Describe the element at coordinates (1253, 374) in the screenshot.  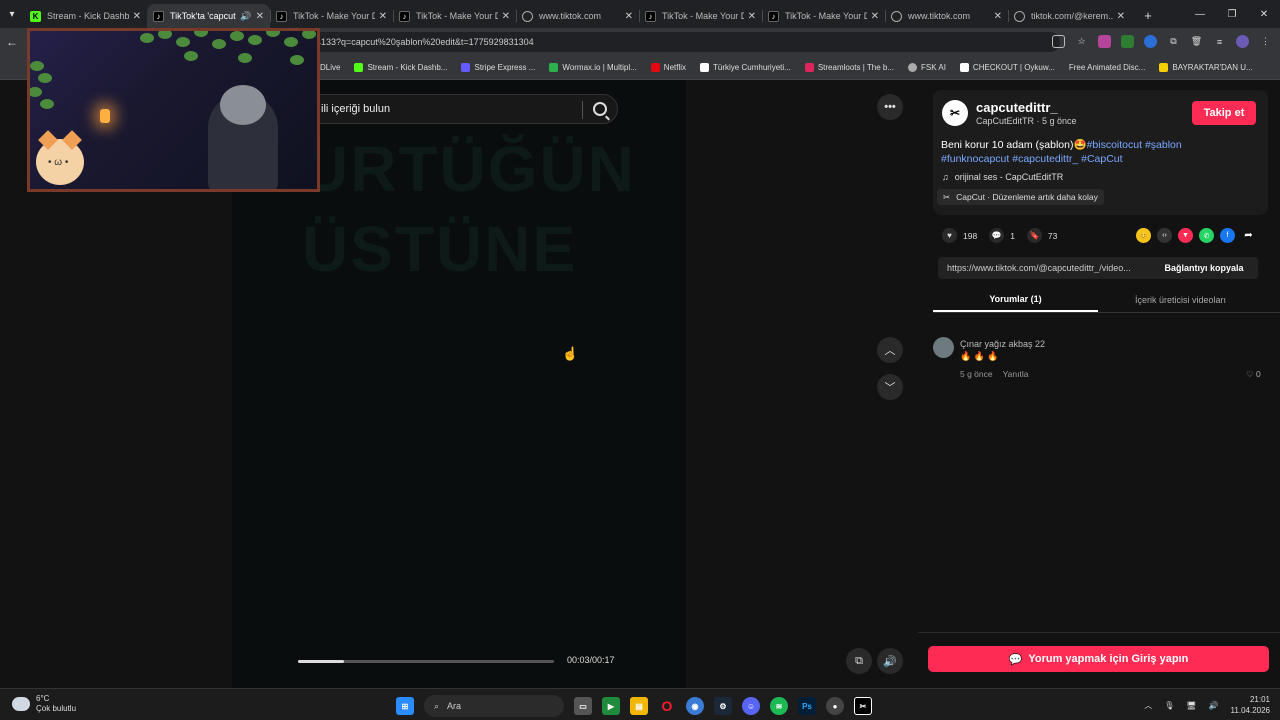
I see `comment-like-button: ♡ 0` at that location.